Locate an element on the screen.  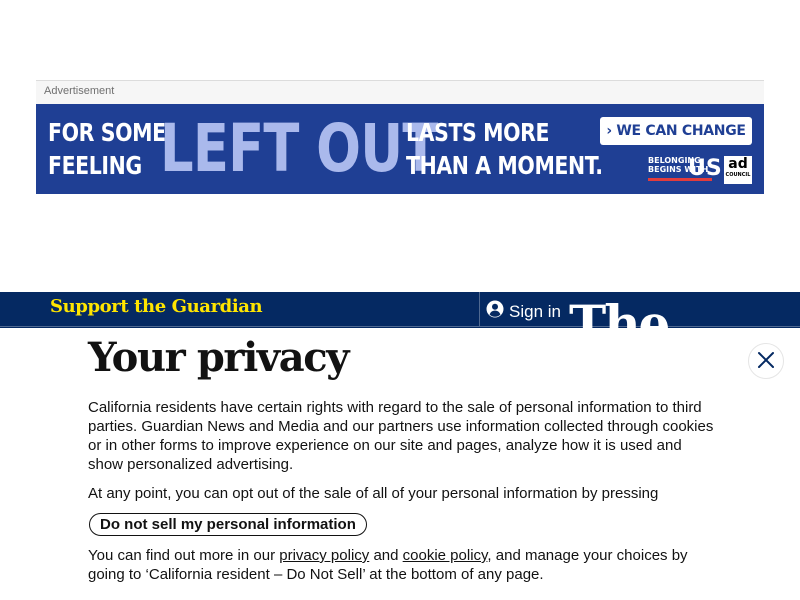
ad-line-1: FOR SOME, is located at coordinates (111, 132).